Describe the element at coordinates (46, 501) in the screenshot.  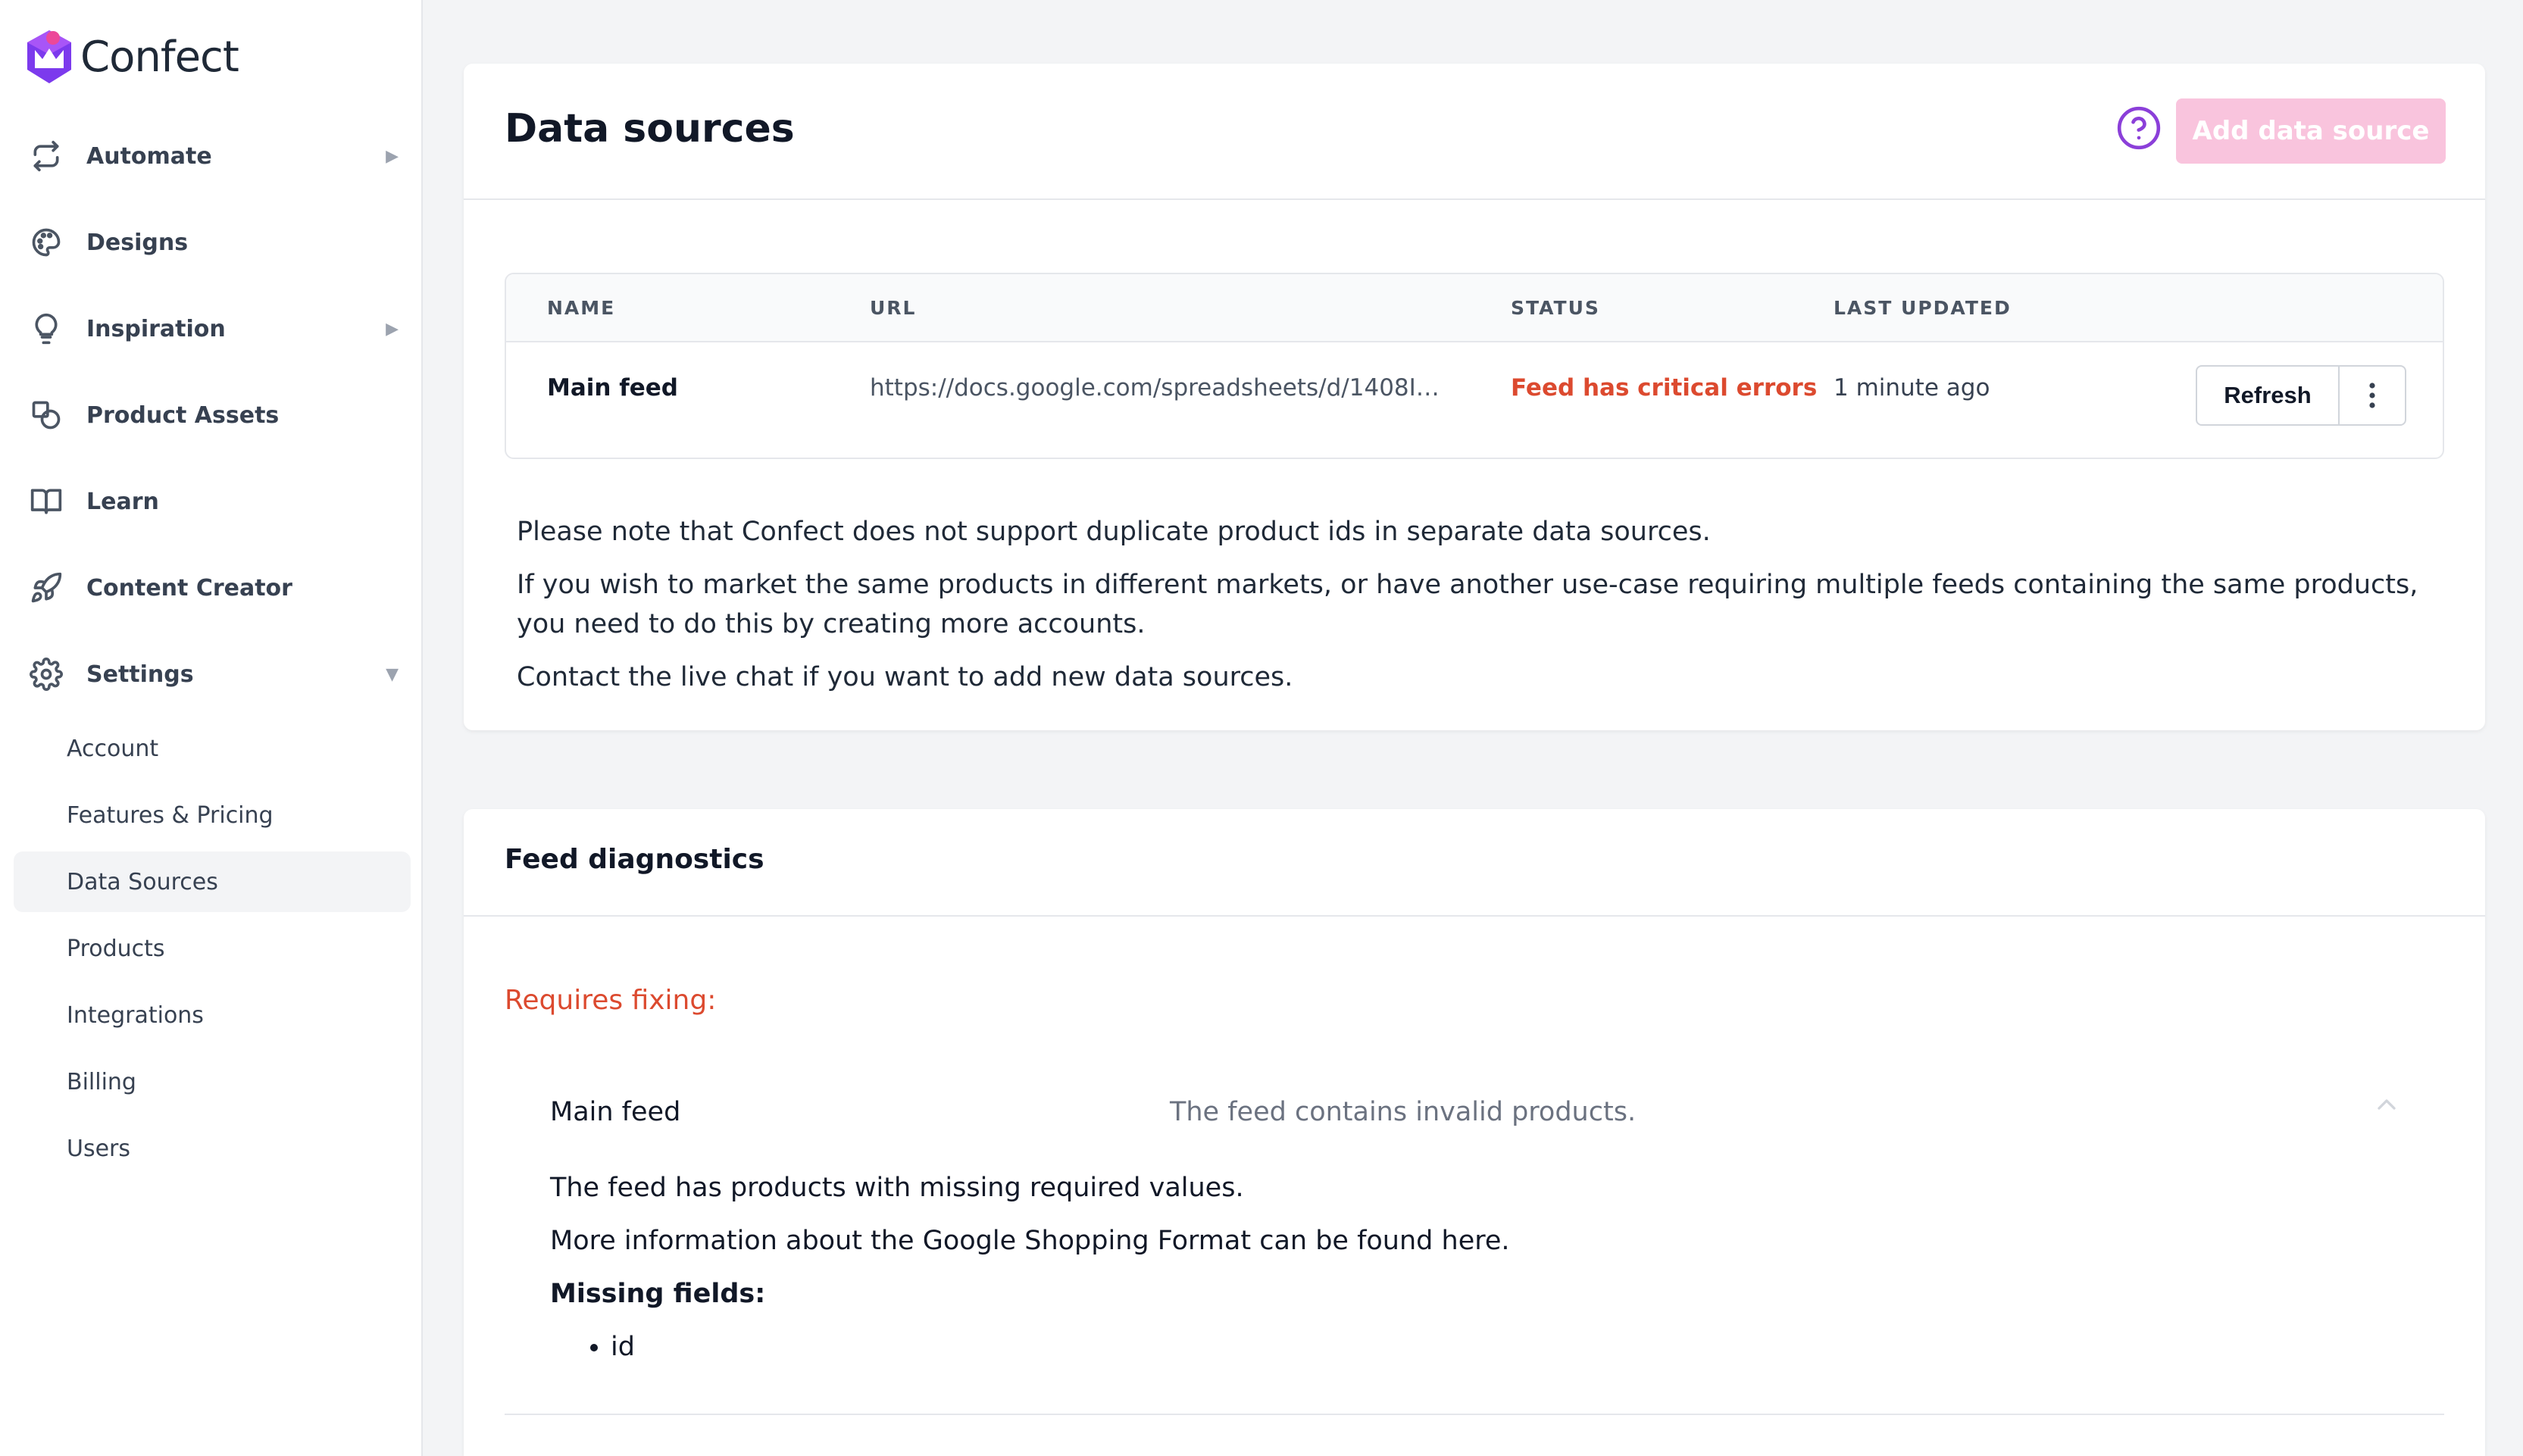
I see `book-icon` at that location.